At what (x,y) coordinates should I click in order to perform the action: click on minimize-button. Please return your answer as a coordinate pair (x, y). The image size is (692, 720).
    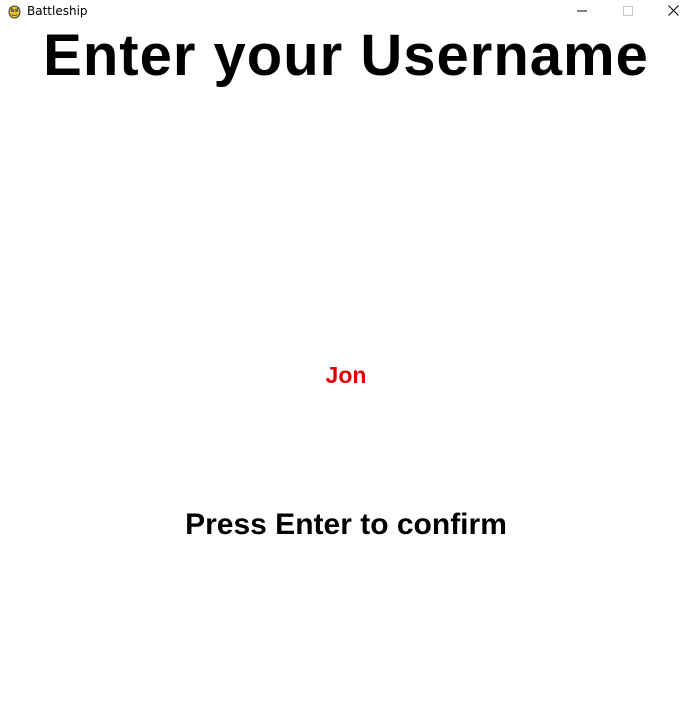
    Looking at the image, I should click on (582, 11).